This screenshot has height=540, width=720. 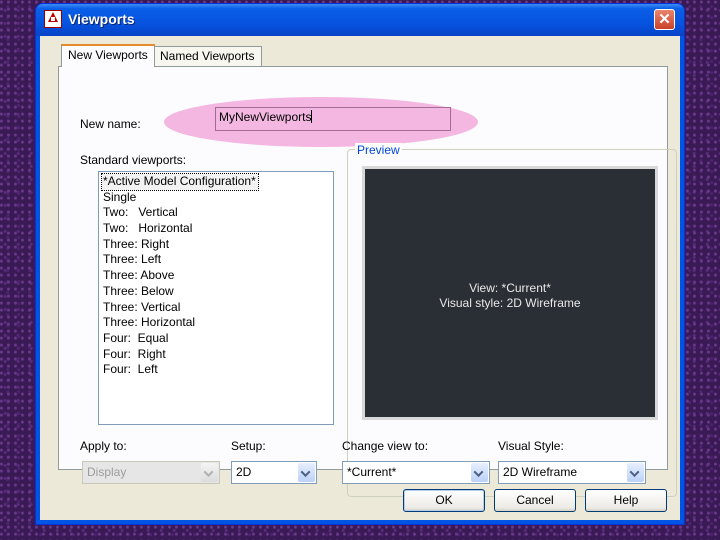 What do you see at coordinates (180, 182) in the screenshot?
I see `list-item: *Active Model Configuration*` at bounding box center [180, 182].